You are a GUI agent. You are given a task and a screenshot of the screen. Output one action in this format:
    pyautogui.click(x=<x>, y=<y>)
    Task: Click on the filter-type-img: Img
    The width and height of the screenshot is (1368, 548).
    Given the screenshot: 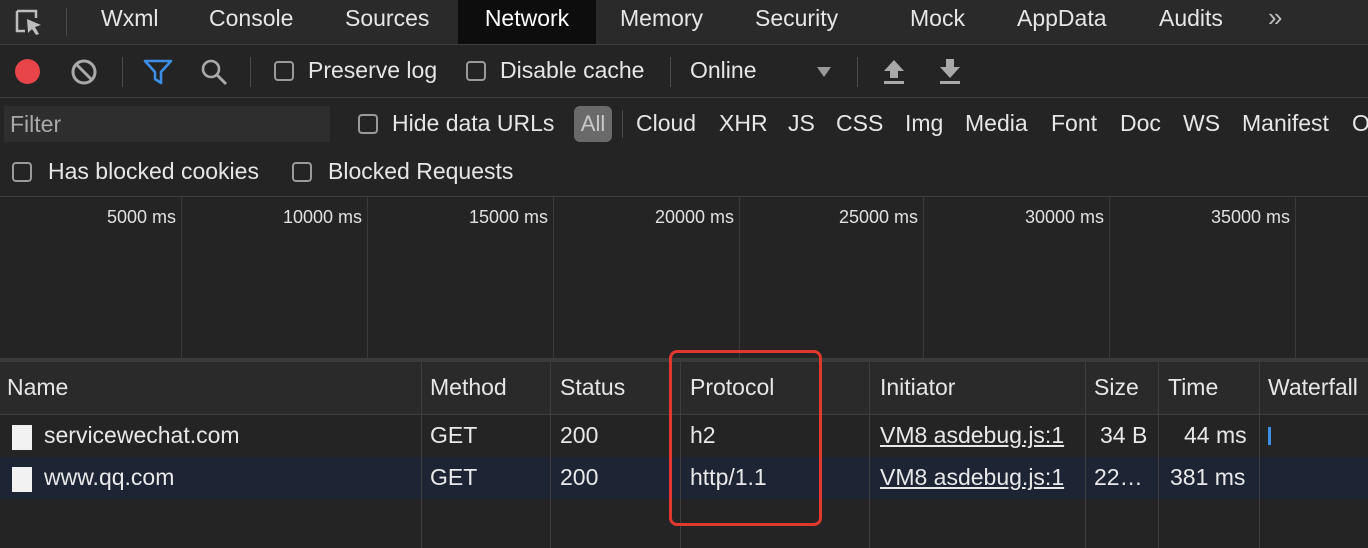 What is the action you would take?
    pyautogui.click(x=924, y=123)
    